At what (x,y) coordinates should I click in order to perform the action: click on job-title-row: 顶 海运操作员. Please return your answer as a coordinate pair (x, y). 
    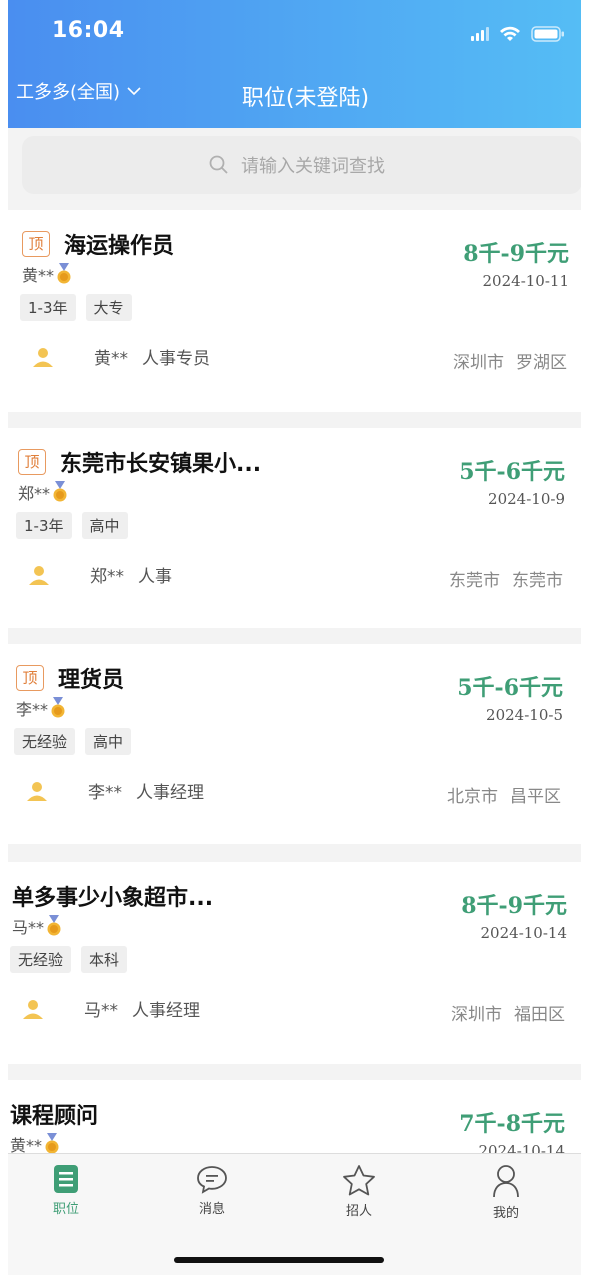
    Looking at the image, I should click on (98, 244).